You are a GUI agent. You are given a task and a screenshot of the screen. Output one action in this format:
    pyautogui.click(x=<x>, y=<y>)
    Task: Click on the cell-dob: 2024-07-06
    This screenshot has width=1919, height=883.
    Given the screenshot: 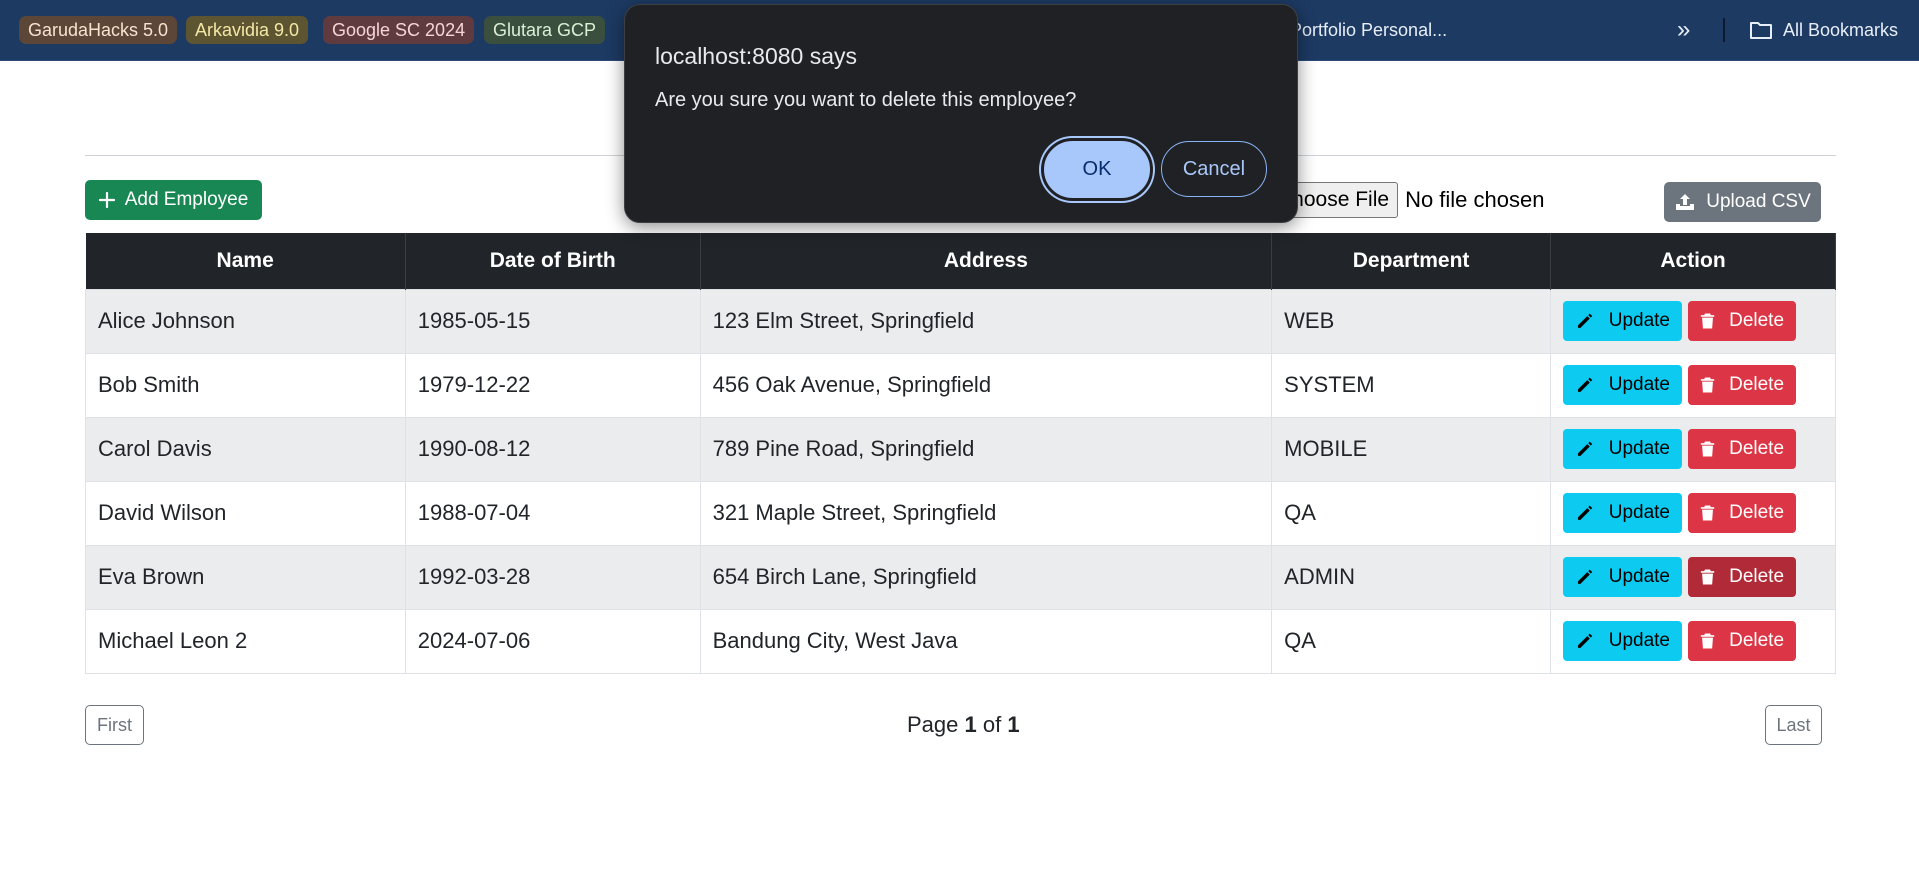 What is the action you would take?
    pyautogui.click(x=552, y=641)
    